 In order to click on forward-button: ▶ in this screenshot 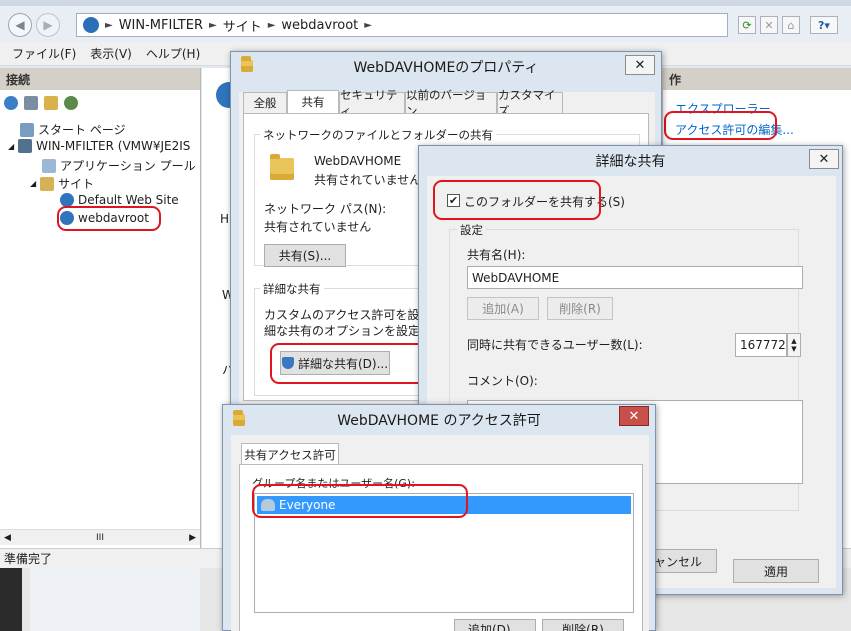, I will do `click(48, 25)`.